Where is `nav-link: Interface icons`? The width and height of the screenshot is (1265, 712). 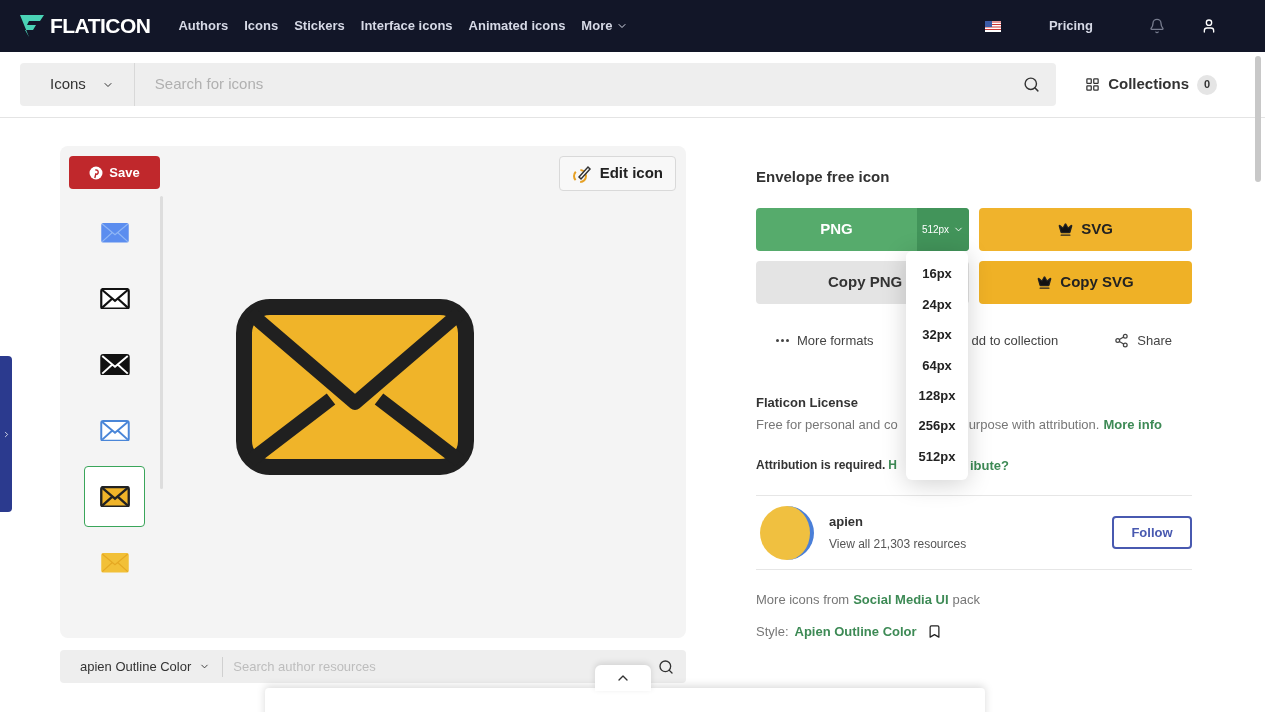
nav-link: Interface icons is located at coordinates (406, 26).